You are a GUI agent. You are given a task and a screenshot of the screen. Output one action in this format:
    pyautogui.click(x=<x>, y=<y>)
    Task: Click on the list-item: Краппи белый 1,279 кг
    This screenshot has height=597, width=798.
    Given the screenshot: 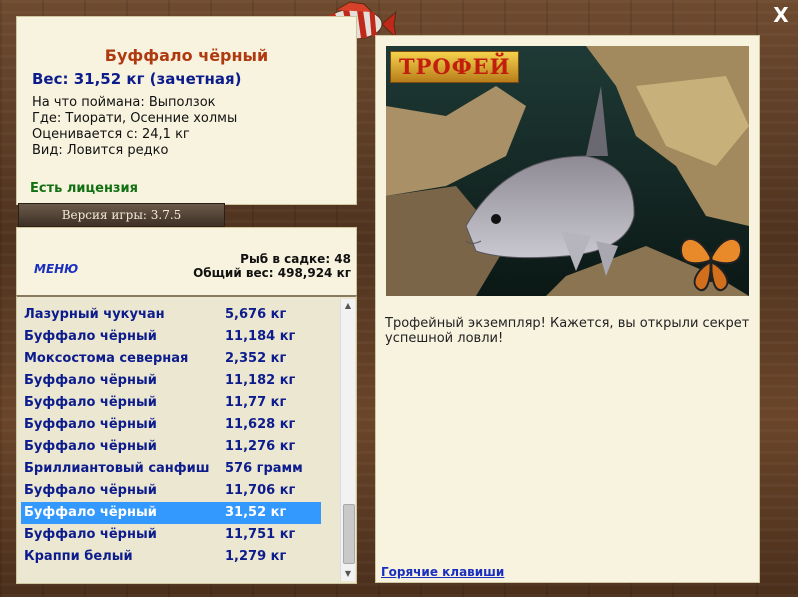 What is the action you would take?
    pyautogui.click(x=171, y=557)
    